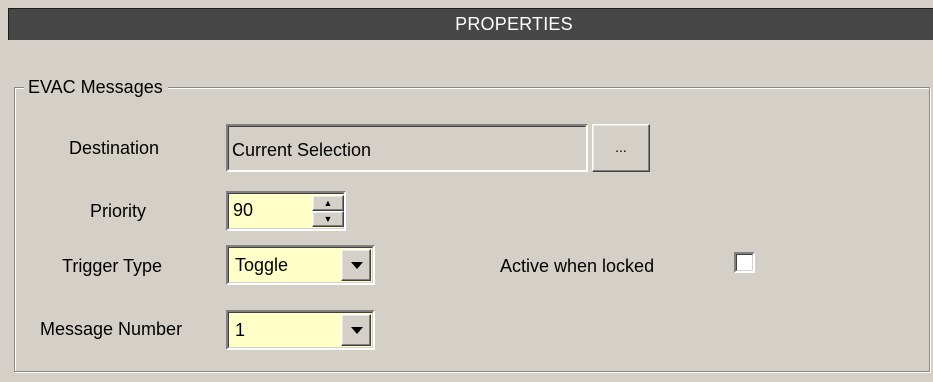 The image size is (933, 382). I want to click on trigger-type-value: Toggle, so click(262, 265).